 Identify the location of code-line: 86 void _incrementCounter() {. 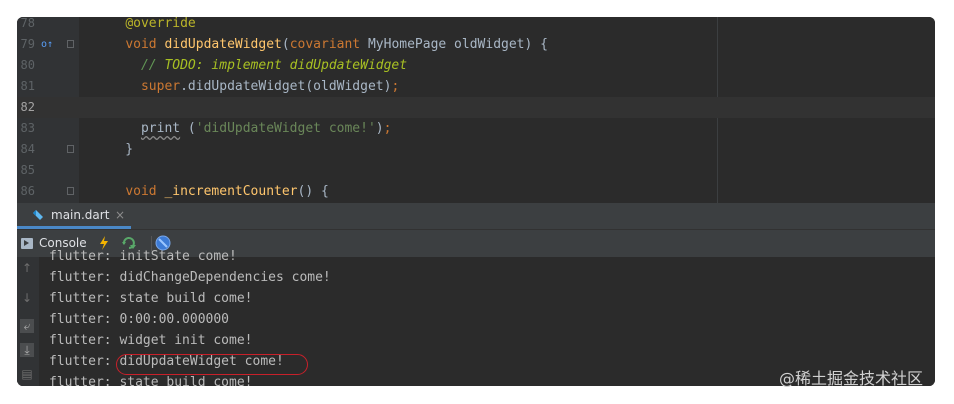
(476, 191).